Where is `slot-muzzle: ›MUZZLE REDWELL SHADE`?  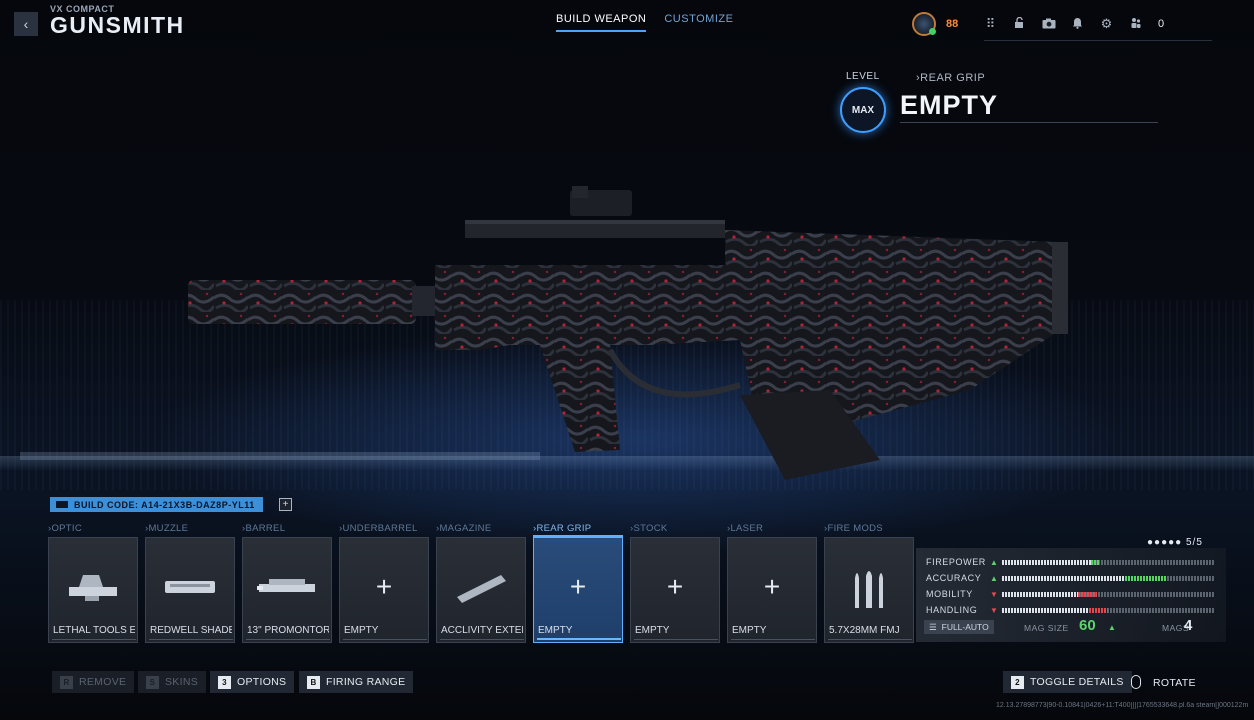 slot-muzzle: ›MUZZLE REDWELL SHADE is located at coordinates (190, 583).